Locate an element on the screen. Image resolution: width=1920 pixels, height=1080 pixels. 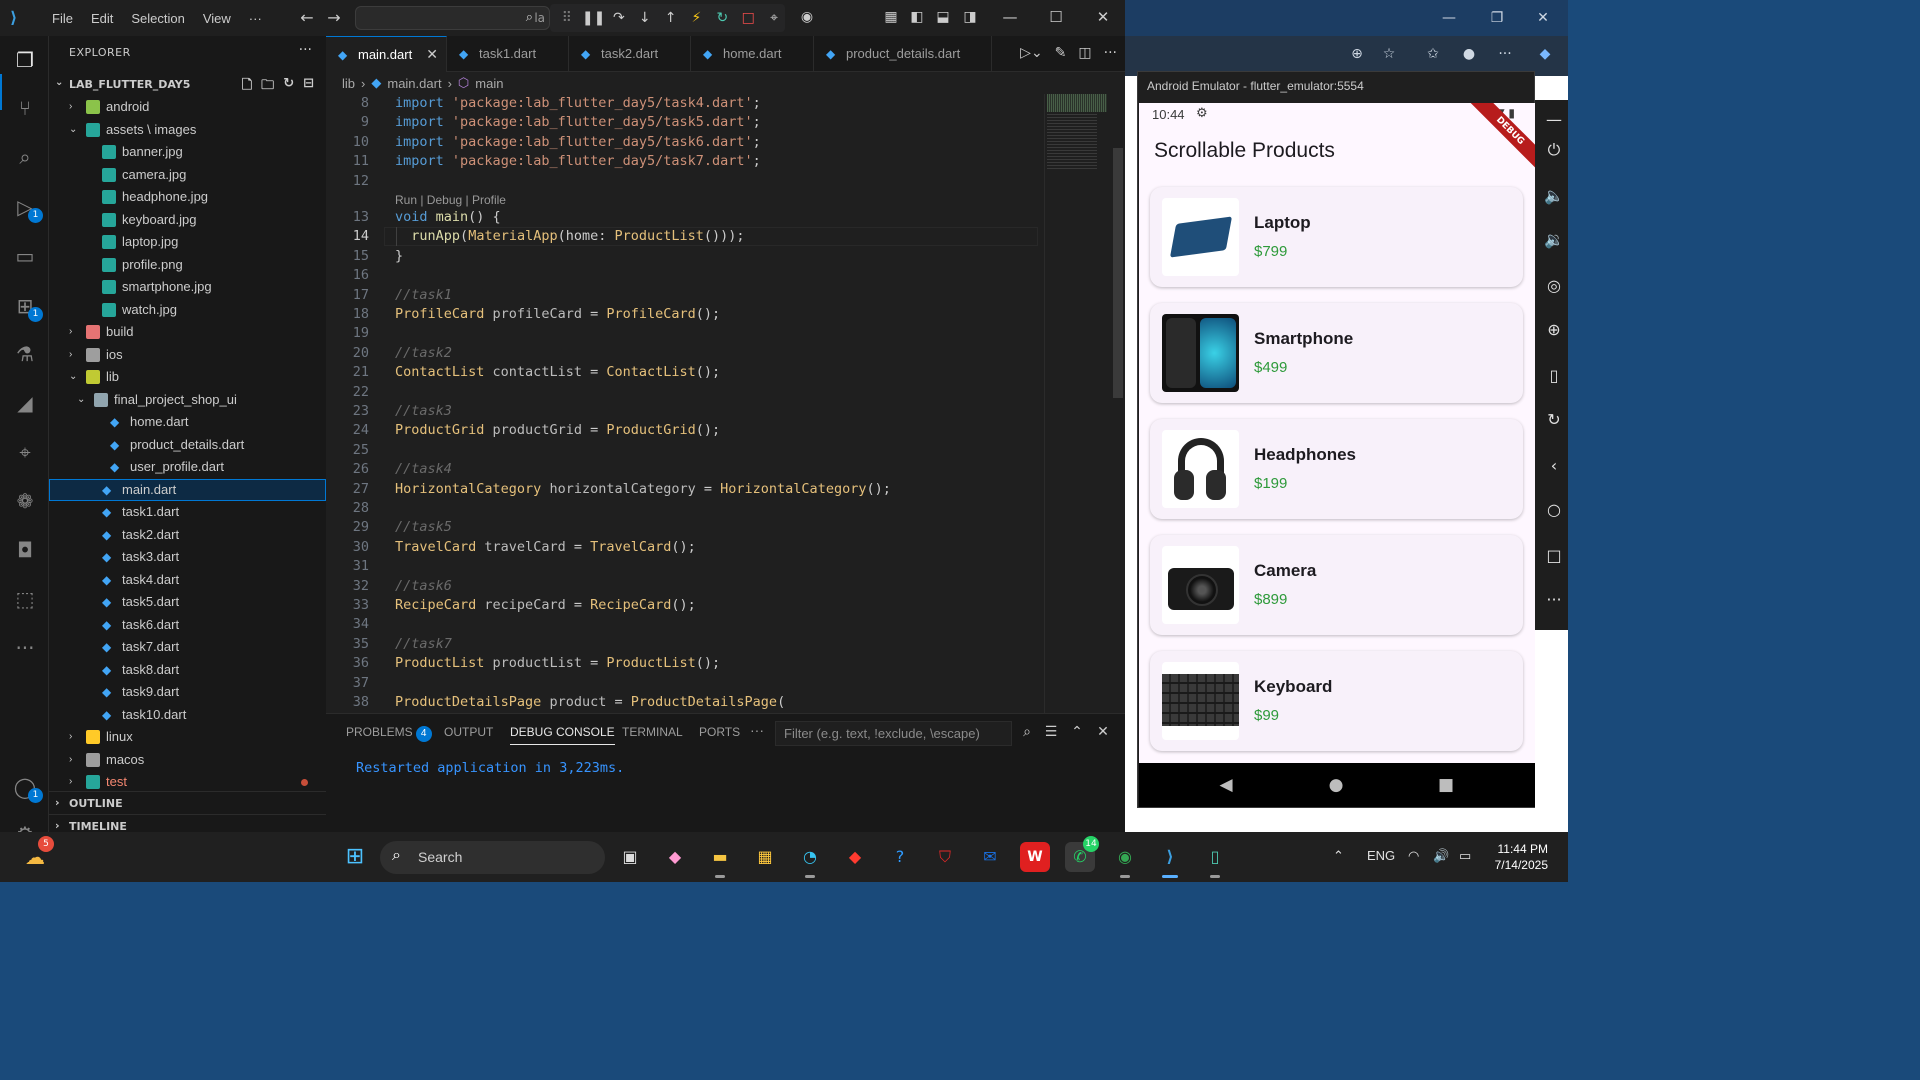
tree-folder: ⌄ lib is located at coordinates (187, 377).